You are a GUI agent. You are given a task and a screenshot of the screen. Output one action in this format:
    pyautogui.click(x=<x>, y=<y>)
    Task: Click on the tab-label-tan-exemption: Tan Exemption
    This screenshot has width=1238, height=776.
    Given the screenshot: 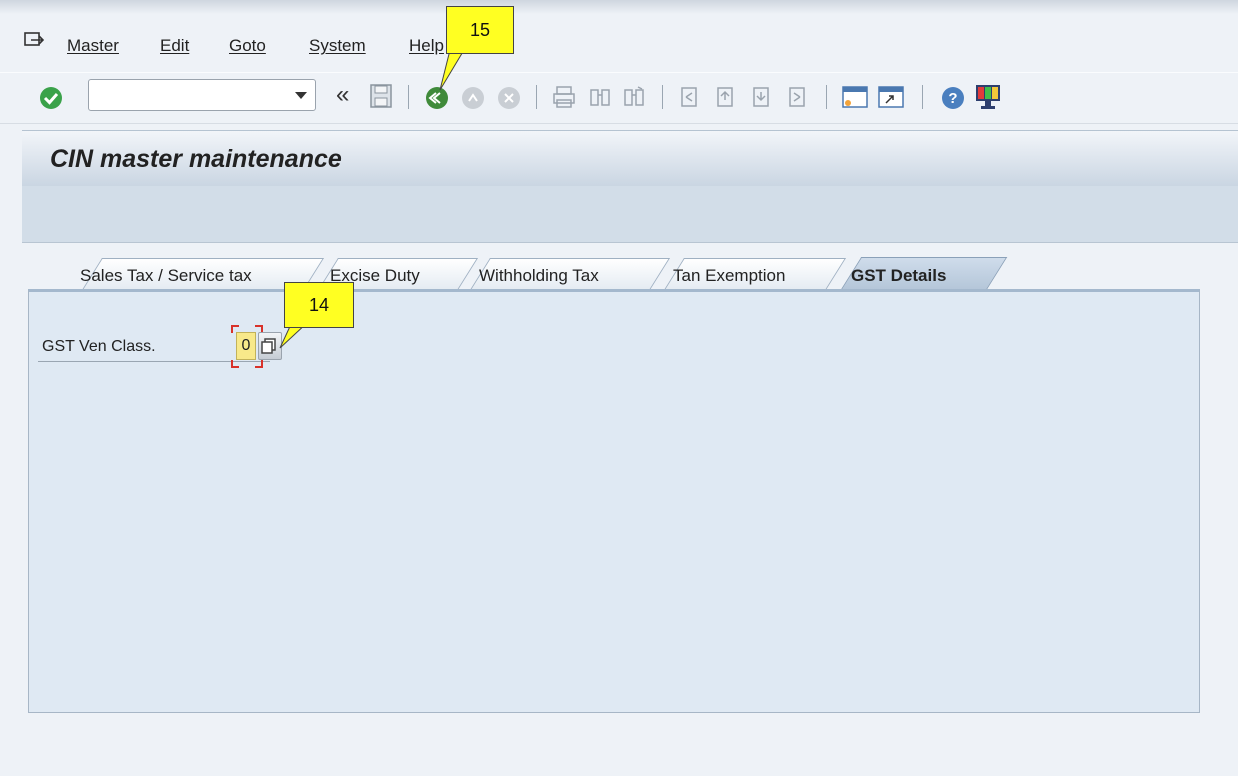 What is the action you would take?
    pyautogui.click(x=729, y=275)
    